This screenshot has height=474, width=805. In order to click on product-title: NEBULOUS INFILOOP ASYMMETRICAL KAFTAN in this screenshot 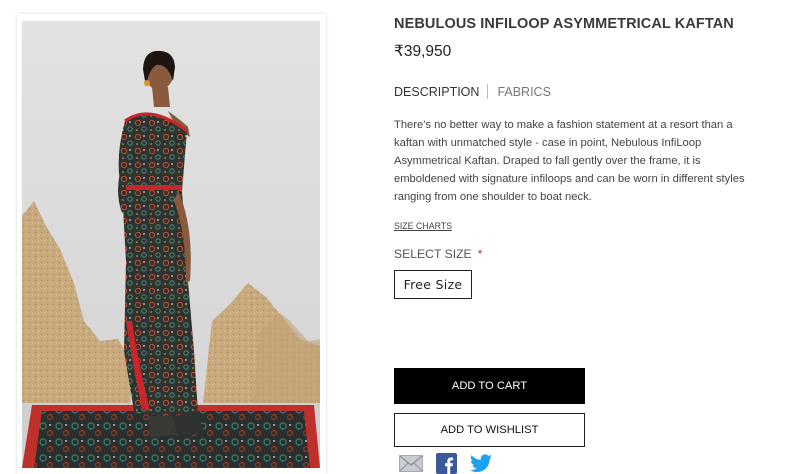, I will do `click(564, 24)`.